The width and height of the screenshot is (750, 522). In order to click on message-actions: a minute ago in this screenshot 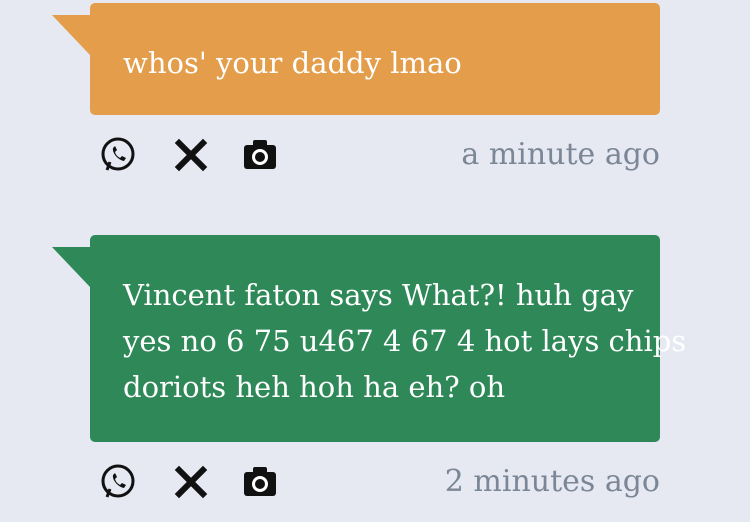, I will do `click(375, 165)`.